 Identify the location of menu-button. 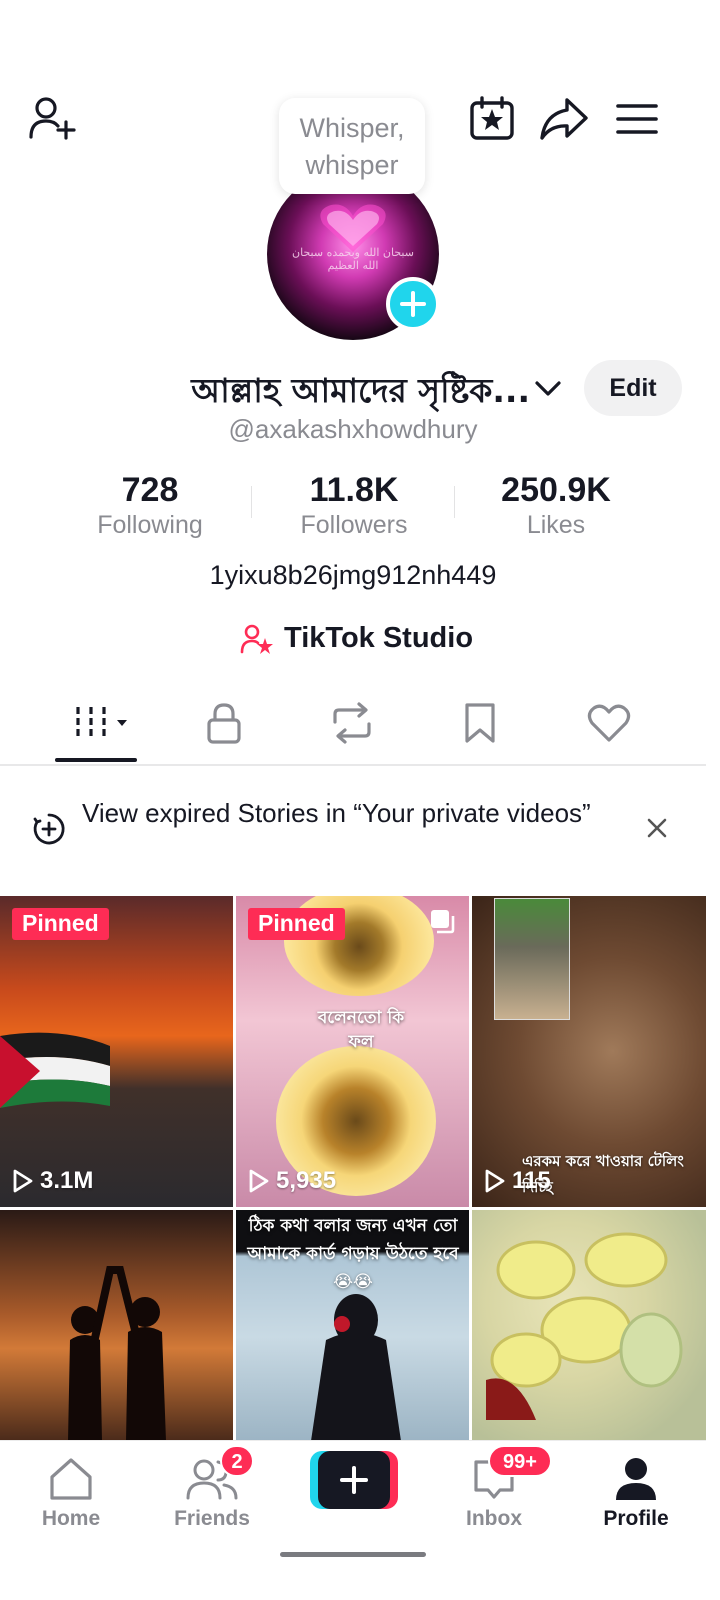
(637, 119).